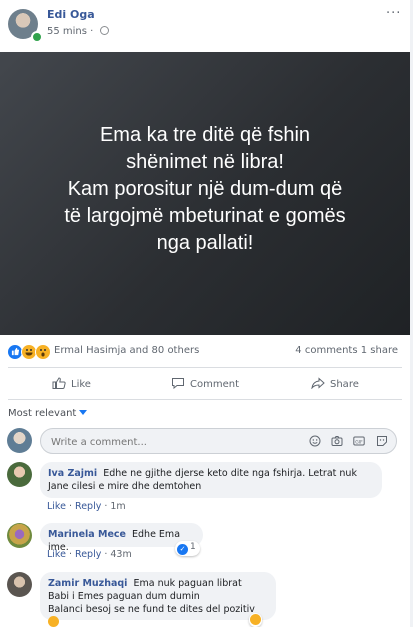 This screenshot has height=627, width=413. Describe the element at coordinates (53, 621) in the screenshot. I see `grinning-emoji-icon` at that location.